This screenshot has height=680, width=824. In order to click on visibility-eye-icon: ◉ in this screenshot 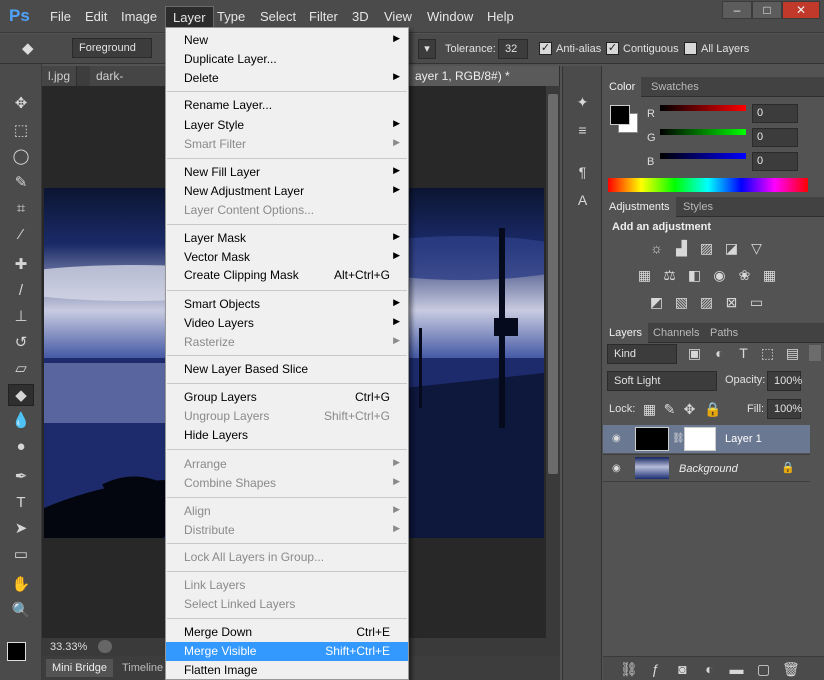, I will do `click(616, 468)`.